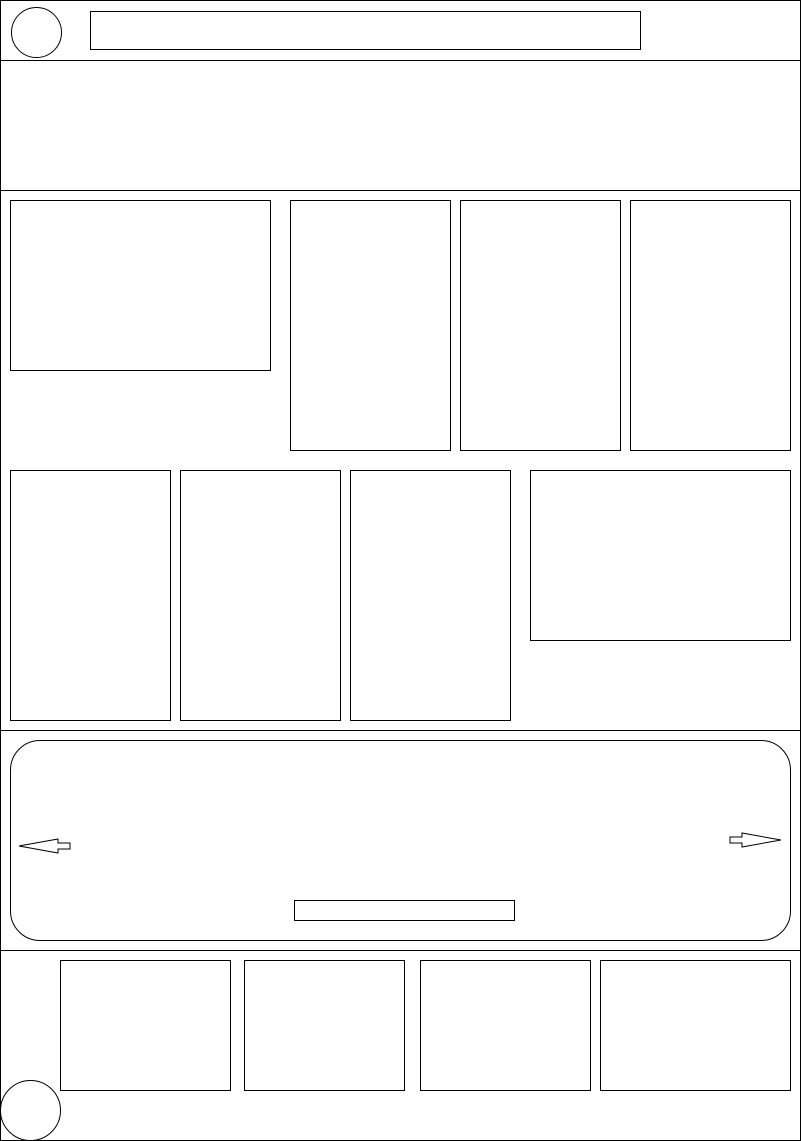 Image resolution: width=801 pixels, height=1141 pixels. Describe the element at coordinates (45, 846) in the screenshot. I see `arrow-left-icon` at that location.